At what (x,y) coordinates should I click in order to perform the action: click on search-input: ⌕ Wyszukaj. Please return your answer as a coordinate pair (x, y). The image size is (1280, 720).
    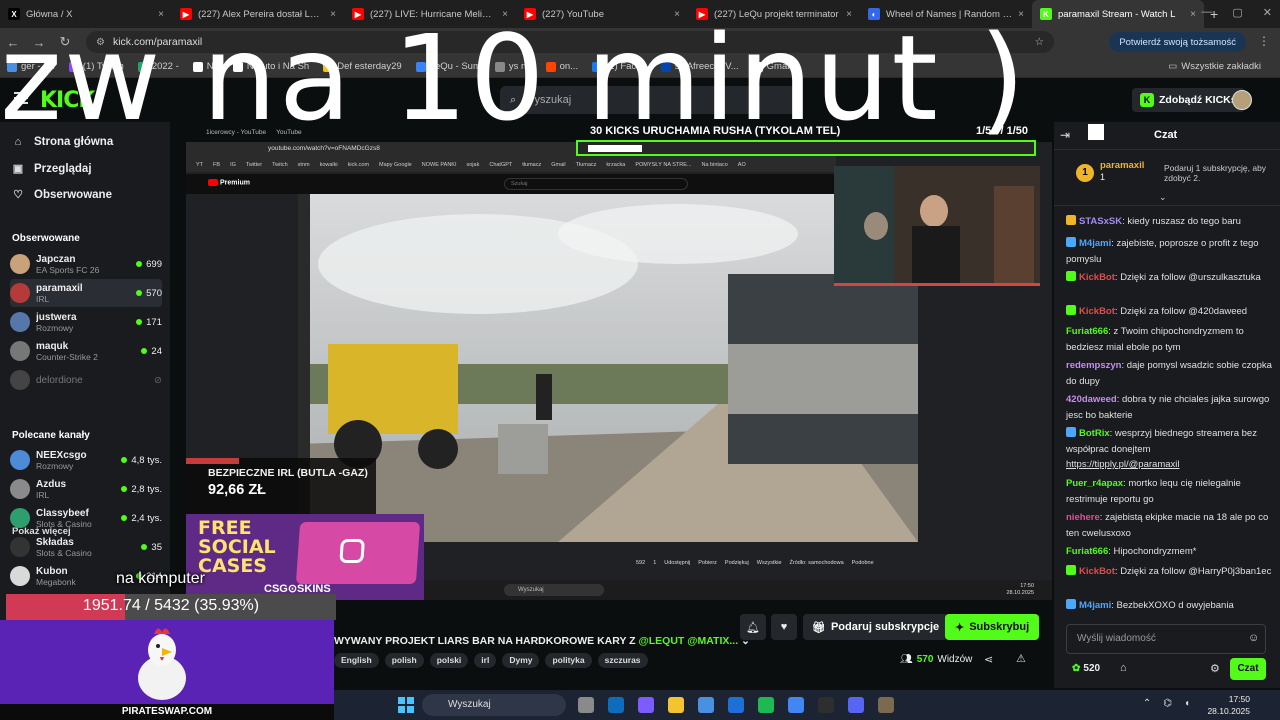
    Looking at the image, I should click on (650, 100).